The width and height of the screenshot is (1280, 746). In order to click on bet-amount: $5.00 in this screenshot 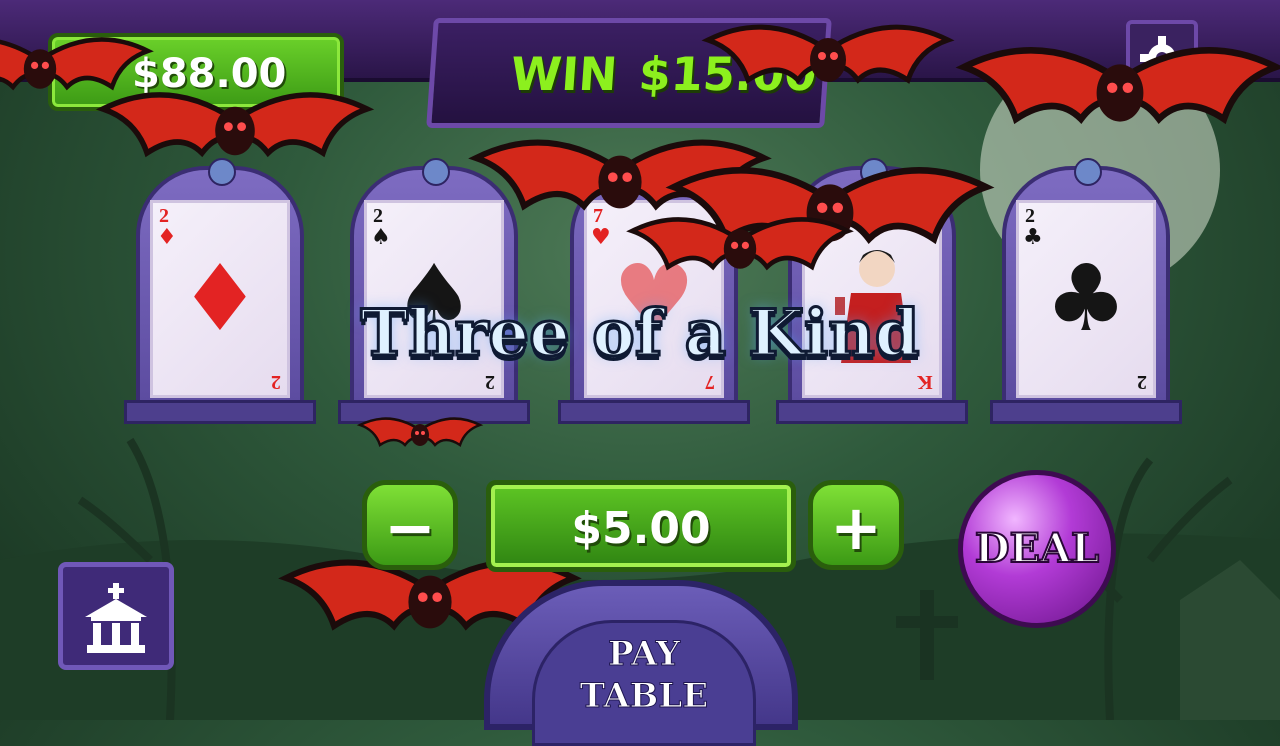, I will do `click(641, 528)`.